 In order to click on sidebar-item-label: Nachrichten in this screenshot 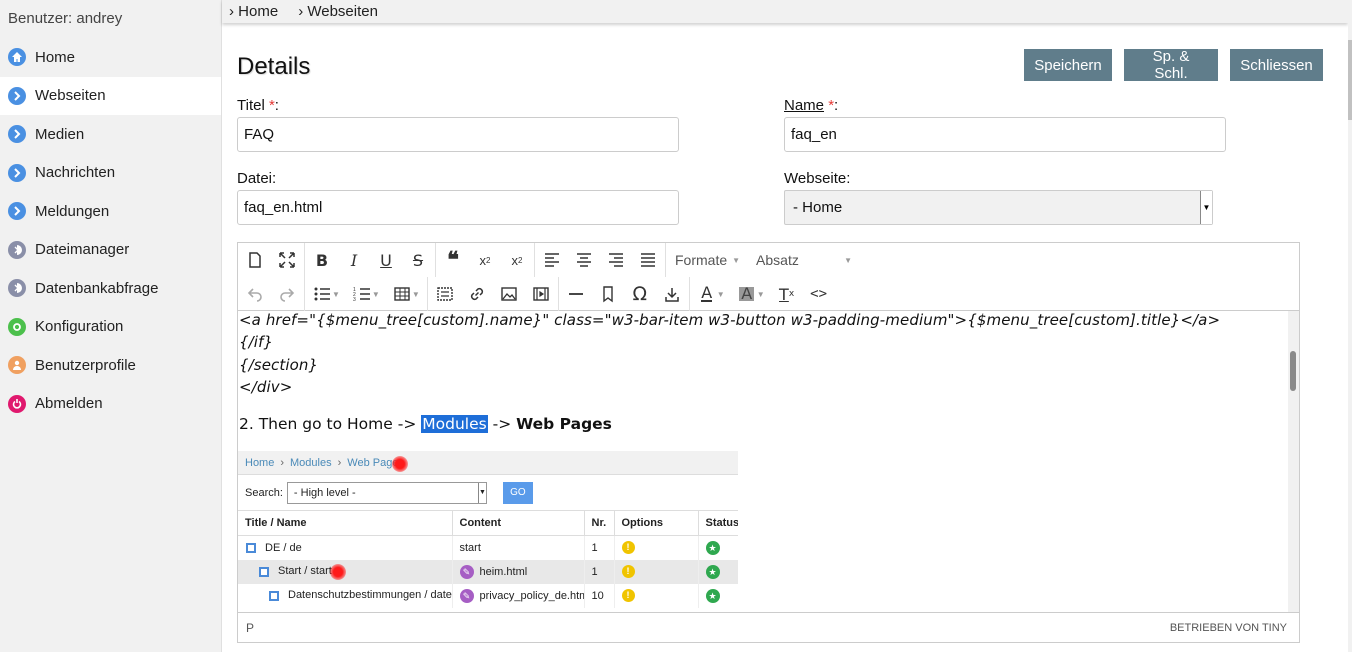, I will do `click(75, 173)`.